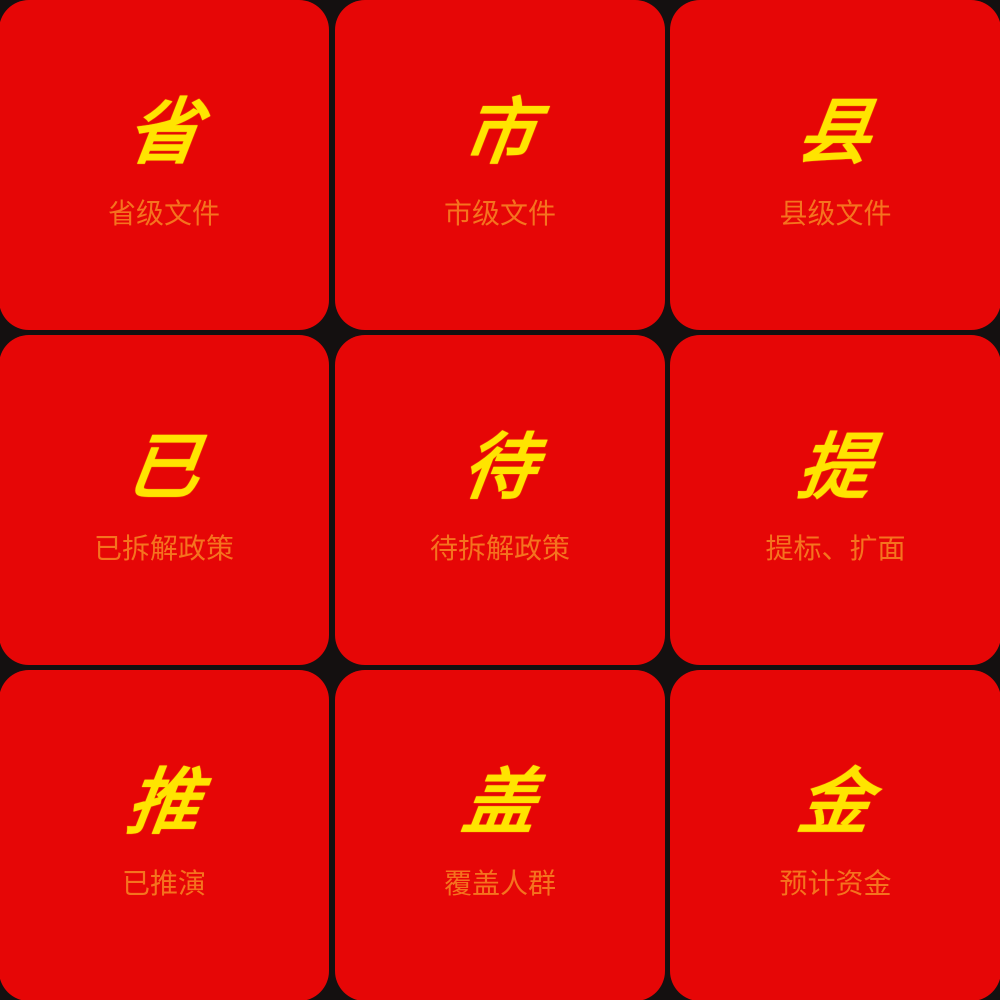 The image size is (1000, 1000). Describe the element at coordinates (499, 213) in the screenshot. I see `tile-label: 市级文件` at that location.